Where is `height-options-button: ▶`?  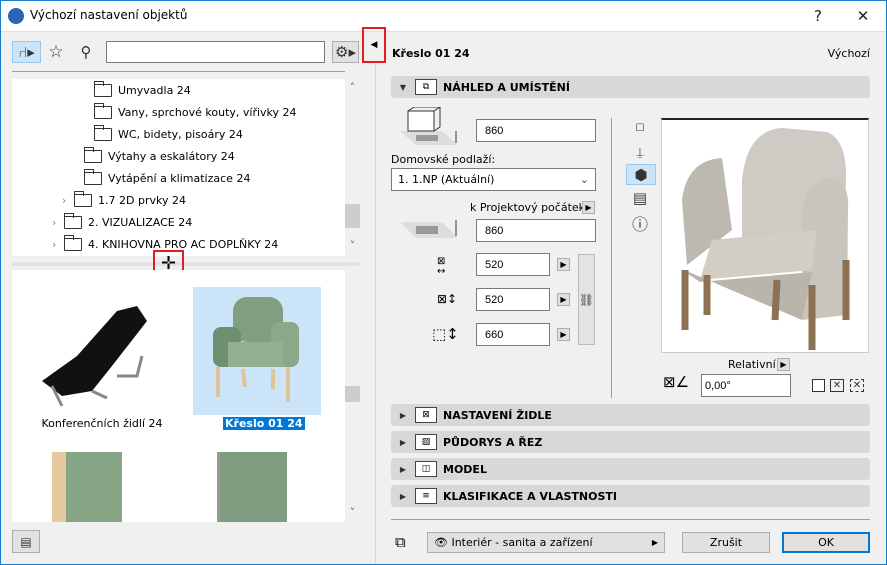
height-options-button: ▶ is located at coordinates (563, 334).